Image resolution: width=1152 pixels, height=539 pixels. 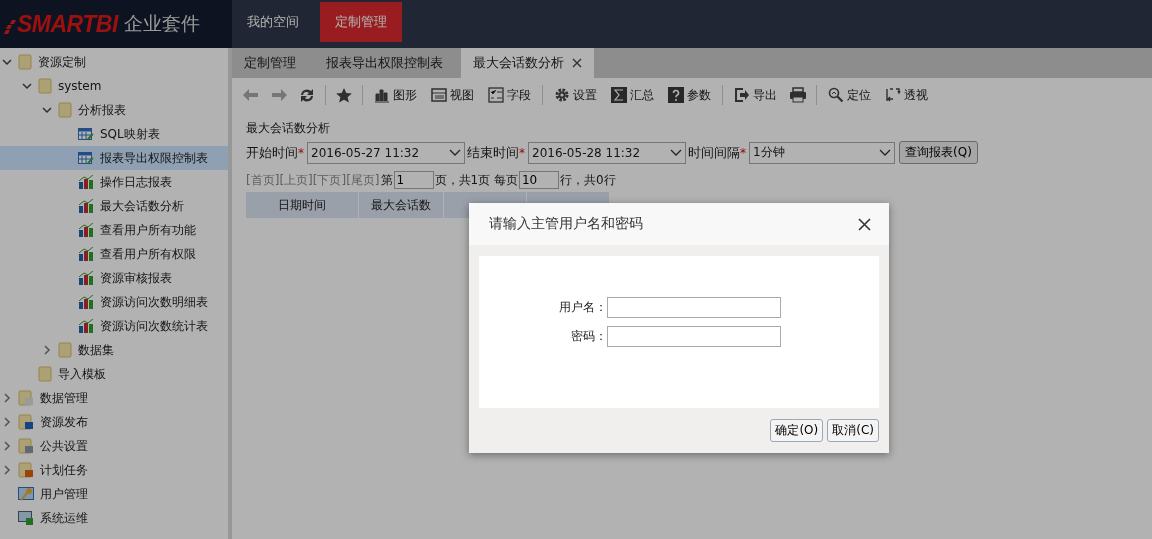 I want to click on locate-button: 定位, so click(x=849, y=95).